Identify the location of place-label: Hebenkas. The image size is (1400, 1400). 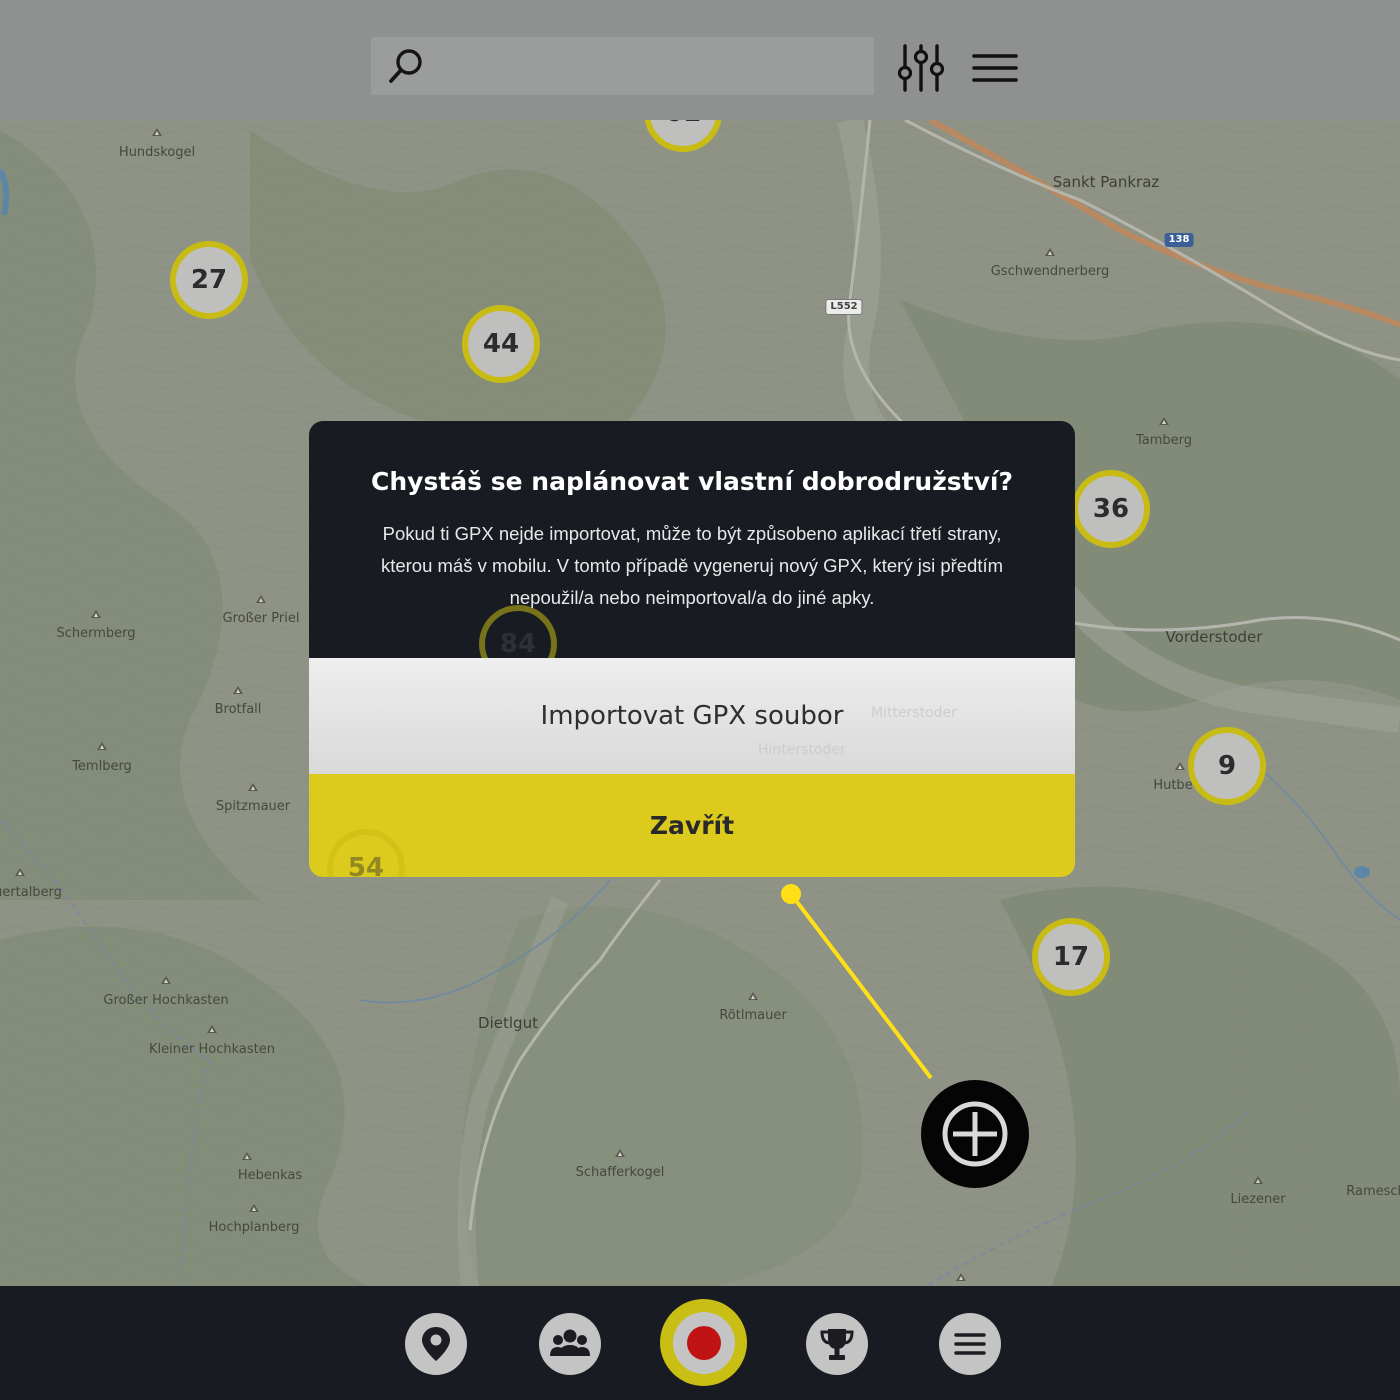
(270, 1175).